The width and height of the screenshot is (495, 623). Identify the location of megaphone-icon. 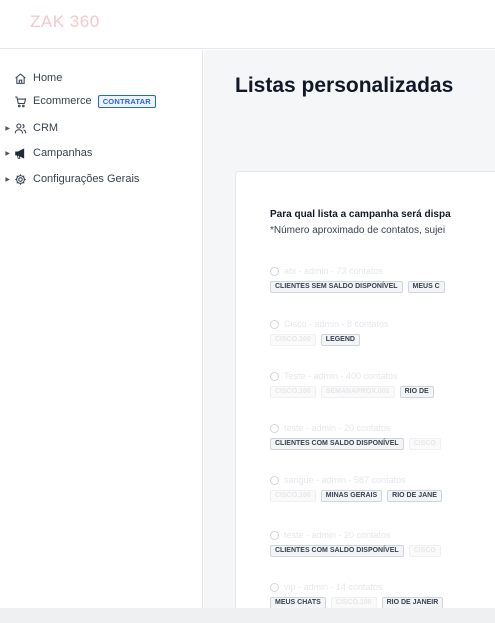
(20, 153).